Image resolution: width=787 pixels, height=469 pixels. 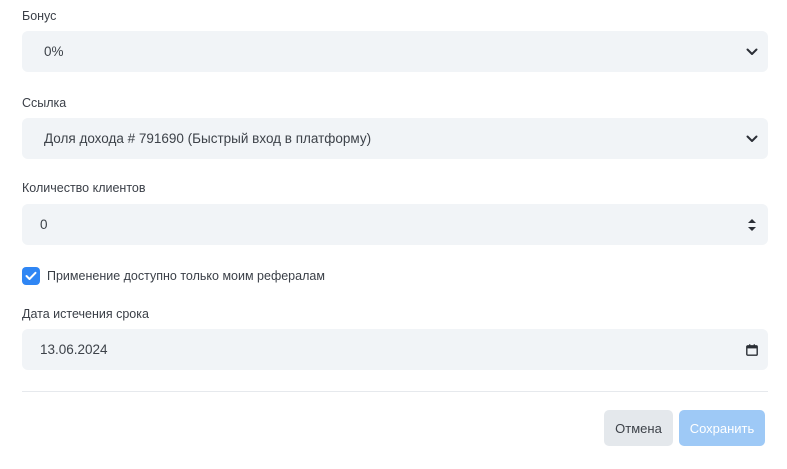 What do you see at coordinates (84, 188) in the screenshot?
I see `clients-label: Количество клиентов` at bounding box center [84, 188].